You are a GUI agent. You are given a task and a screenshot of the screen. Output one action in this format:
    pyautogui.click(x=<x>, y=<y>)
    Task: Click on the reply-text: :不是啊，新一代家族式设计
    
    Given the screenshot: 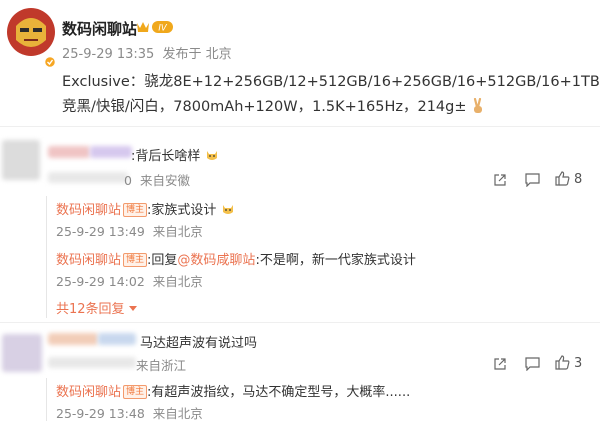 What is the action you would take?
    pyautogui.click(x=335, y=260)
    